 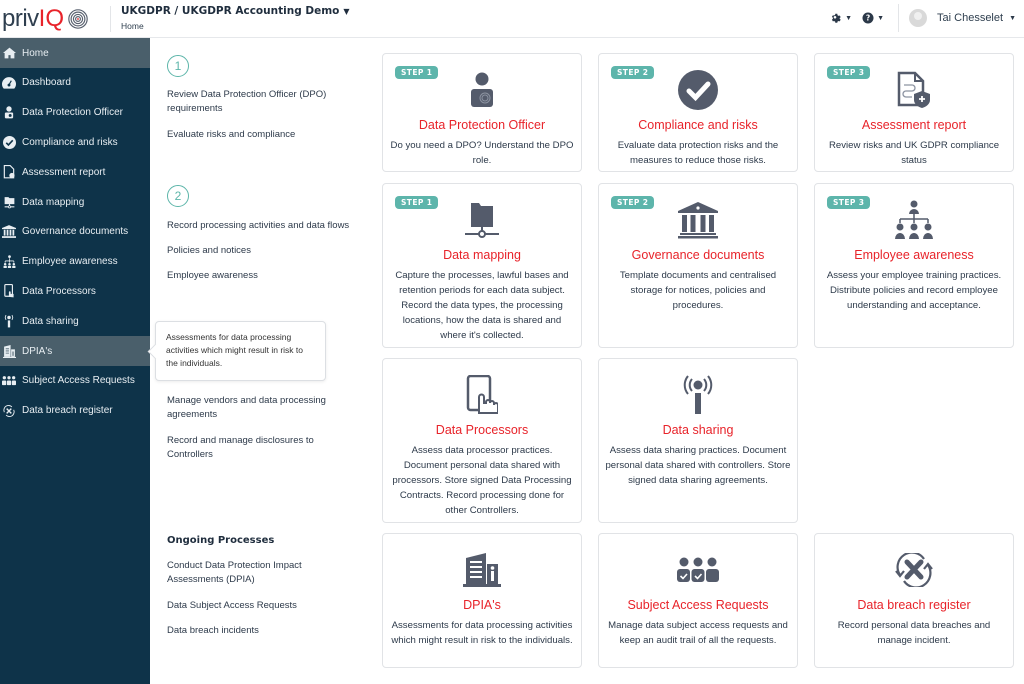 I want to click on card-title: Data breach register, so click(x=914, y=605).